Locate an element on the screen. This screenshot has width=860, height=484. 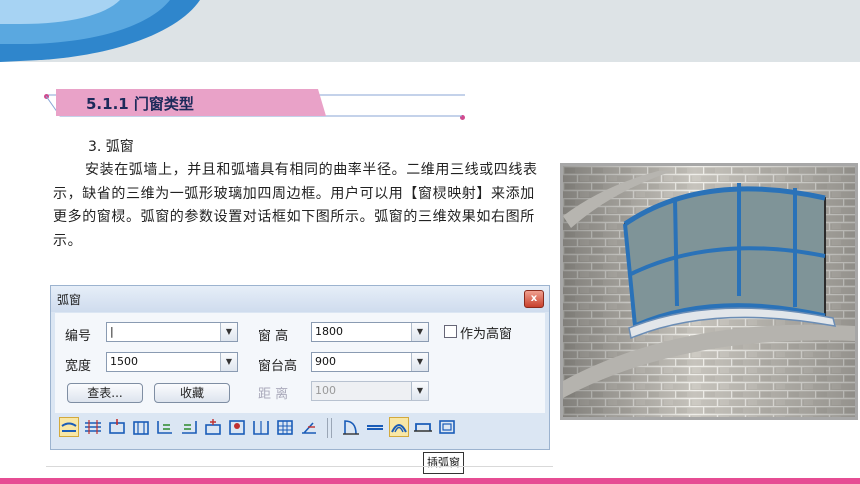
window-type-icon is located at coordinates (375, 427).